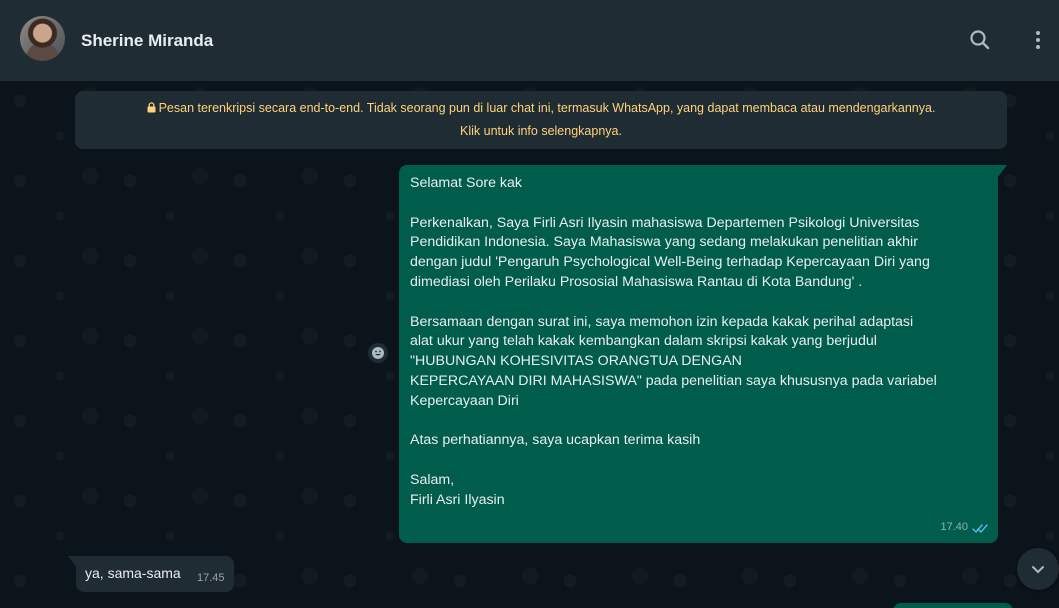 The height and width of the screenshot is (608, 1059). Describe the element at coordinates (211, 578) in the screenshot. I see `message-time: 17.45` at that location.